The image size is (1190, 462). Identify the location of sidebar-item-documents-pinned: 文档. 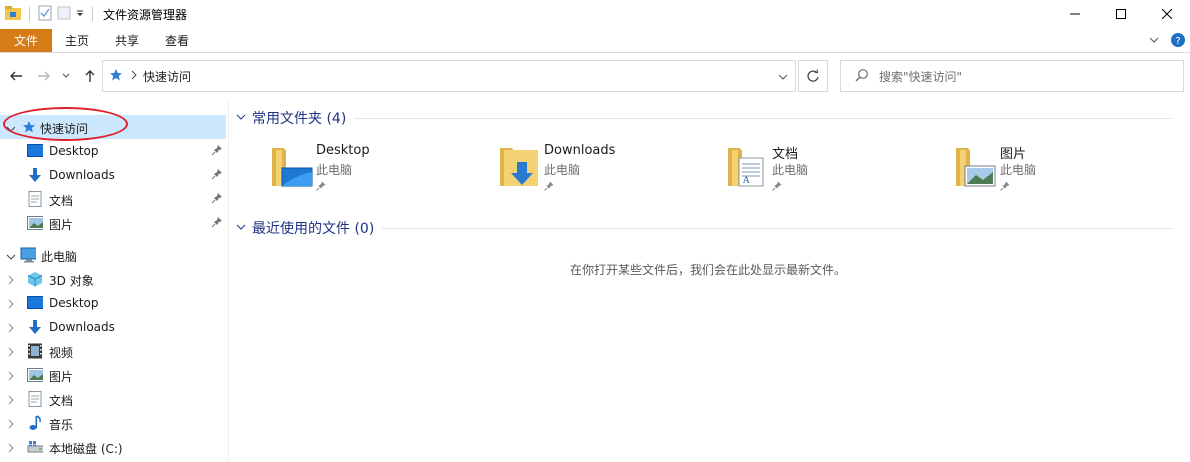
(113, 199).